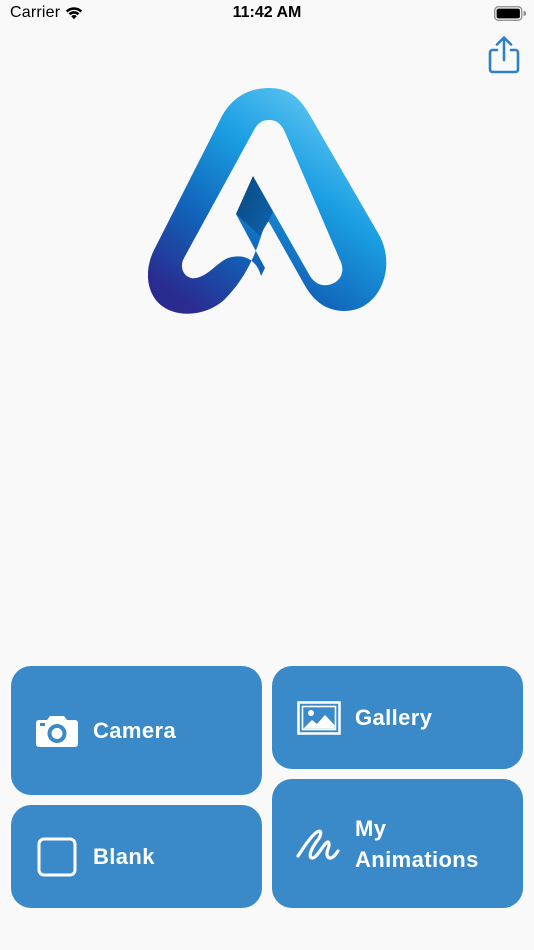 This screenshot has height=950, width=534. Describe the element at coordinates (394, 717) in the screenshot. I see `gallery-label: Gallery` at that location.